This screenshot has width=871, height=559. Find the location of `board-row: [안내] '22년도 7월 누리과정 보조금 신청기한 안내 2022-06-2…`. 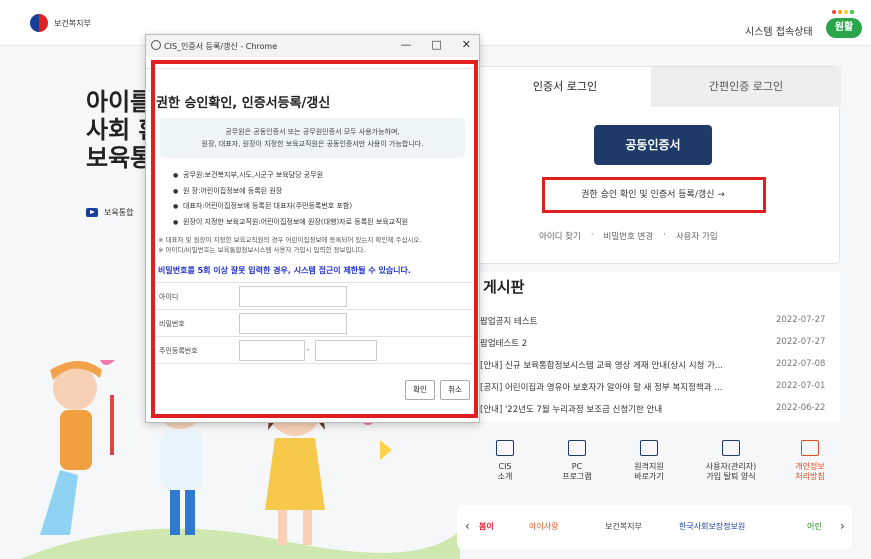

board-row: [안내] '22년도 7월 누리과정 보조금 신청기한 안내 2022-06-2… is located at coordinates (655, 410).